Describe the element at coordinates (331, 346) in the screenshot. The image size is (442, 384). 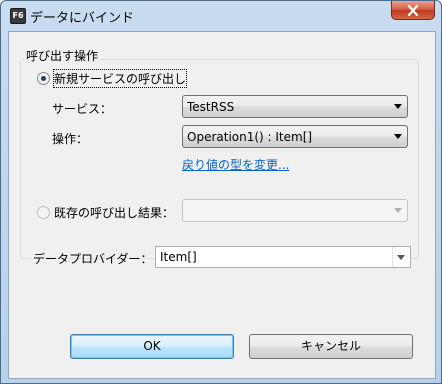
I see `cancel-button: キャンセル` at that location.